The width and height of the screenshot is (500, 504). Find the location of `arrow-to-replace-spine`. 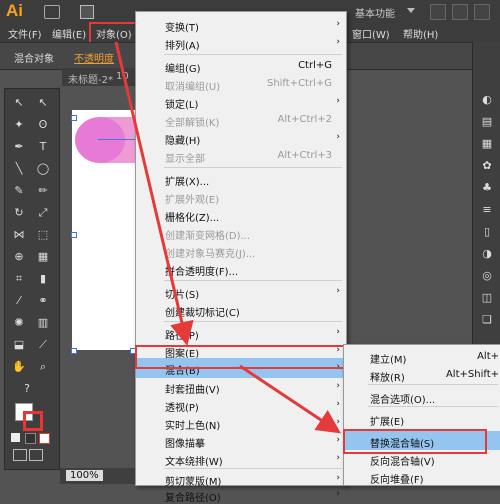

arrow-to-replace-spine is located at coordinates (290, 399).